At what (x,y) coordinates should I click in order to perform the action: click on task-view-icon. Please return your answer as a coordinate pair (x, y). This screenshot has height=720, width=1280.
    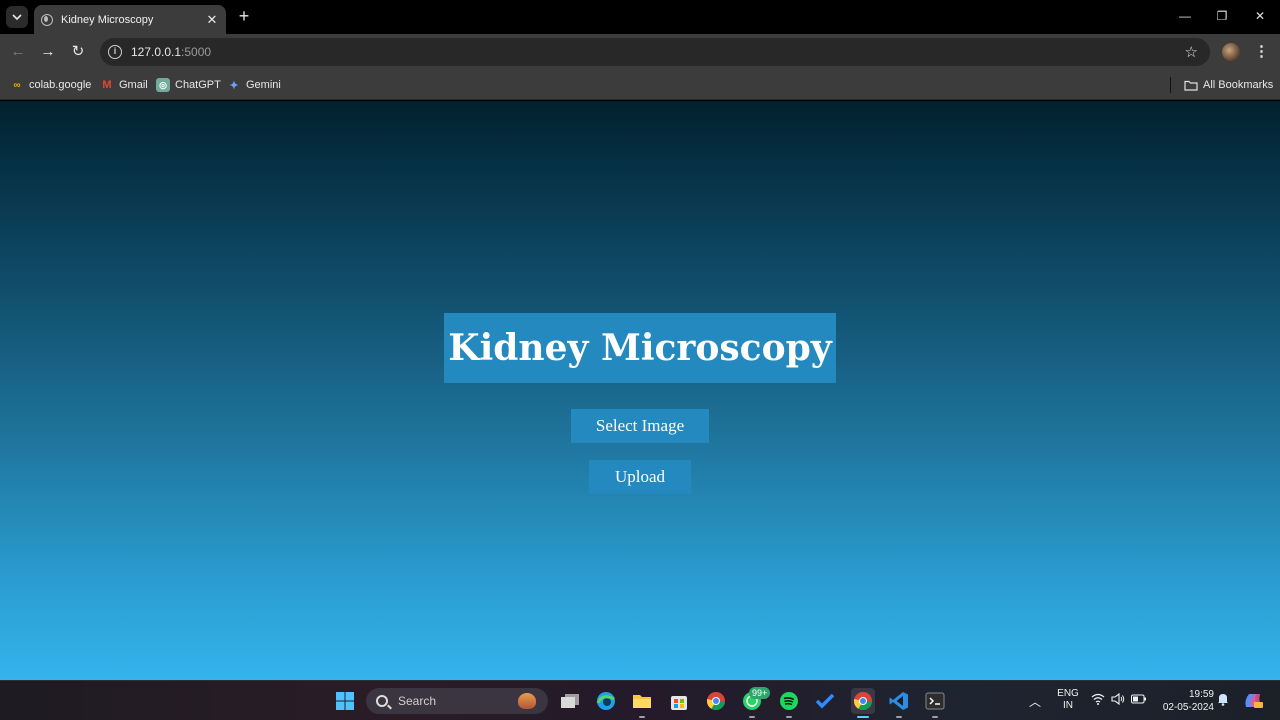
    Looking at the image, I should click on (570, 701).